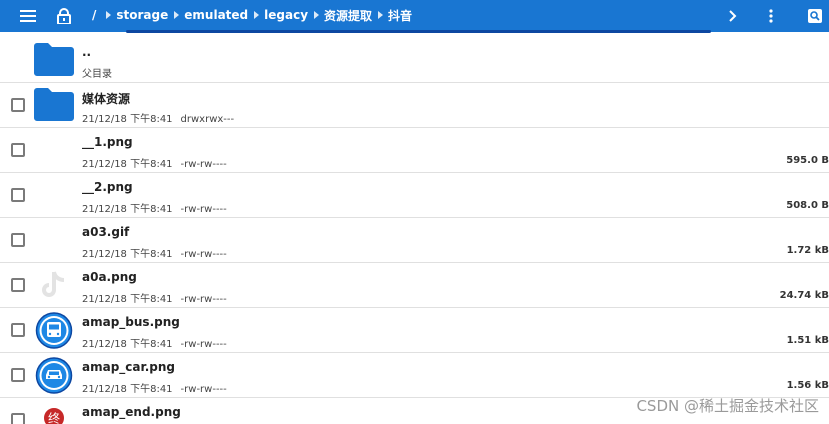 This screenshot has width=829, height=424. I want to click on breadcrumb-douyin: 抖音, so click(392, 15).